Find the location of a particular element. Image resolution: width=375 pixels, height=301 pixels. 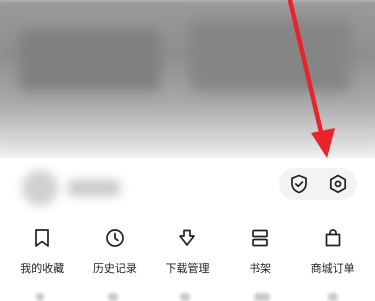

username is located at coordinates (94, 188).